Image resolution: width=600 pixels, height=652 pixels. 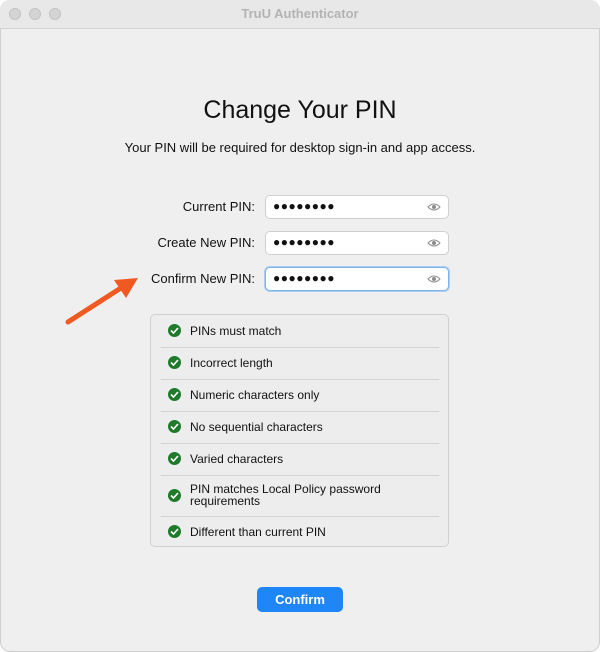 I want to click on list-item: Varied characters, so click(x=300, y=459).